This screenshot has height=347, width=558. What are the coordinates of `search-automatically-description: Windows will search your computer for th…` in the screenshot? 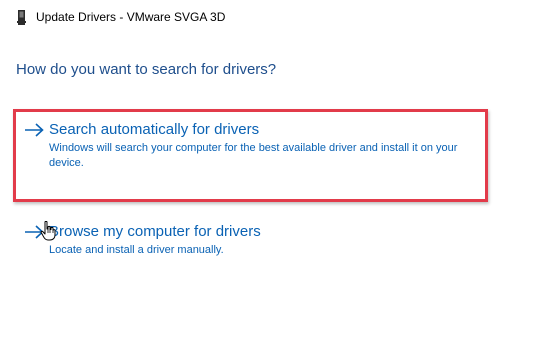 It's located at (264, 156).